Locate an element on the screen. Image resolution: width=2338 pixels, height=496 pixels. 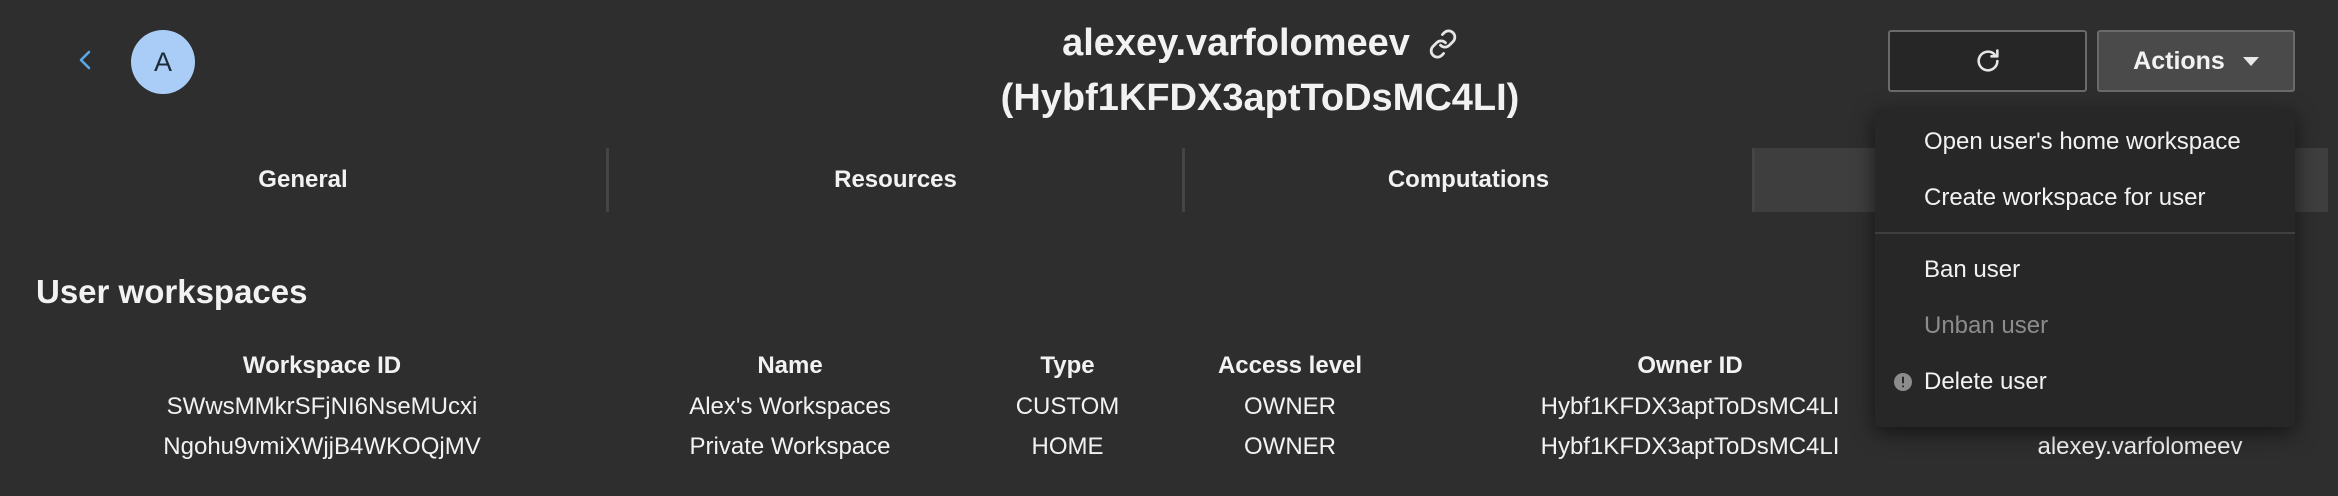
tab-computations: Computations is located at coordinates (1468, 180).